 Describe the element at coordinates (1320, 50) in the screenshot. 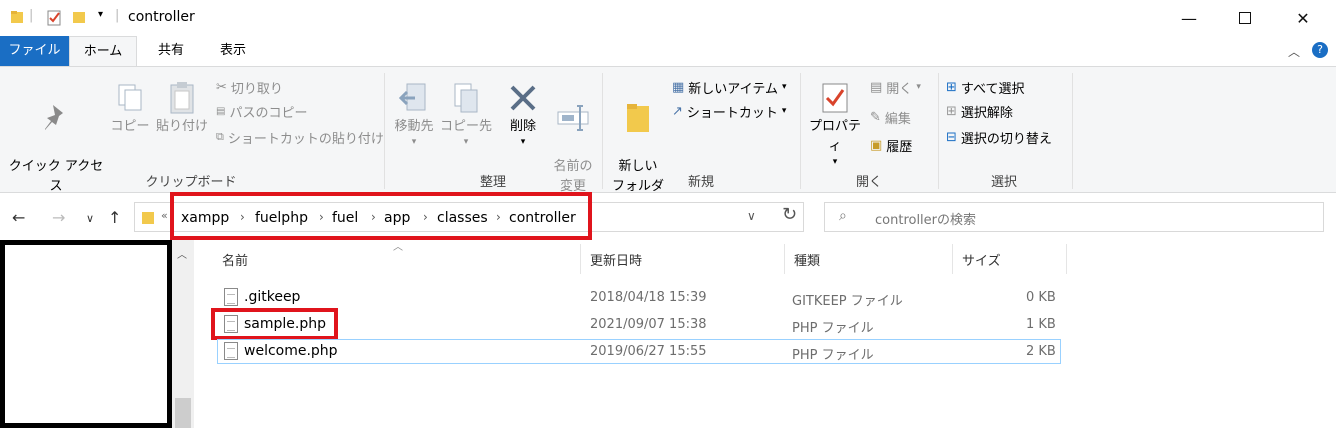

I see `help-icon: ?` at that location.